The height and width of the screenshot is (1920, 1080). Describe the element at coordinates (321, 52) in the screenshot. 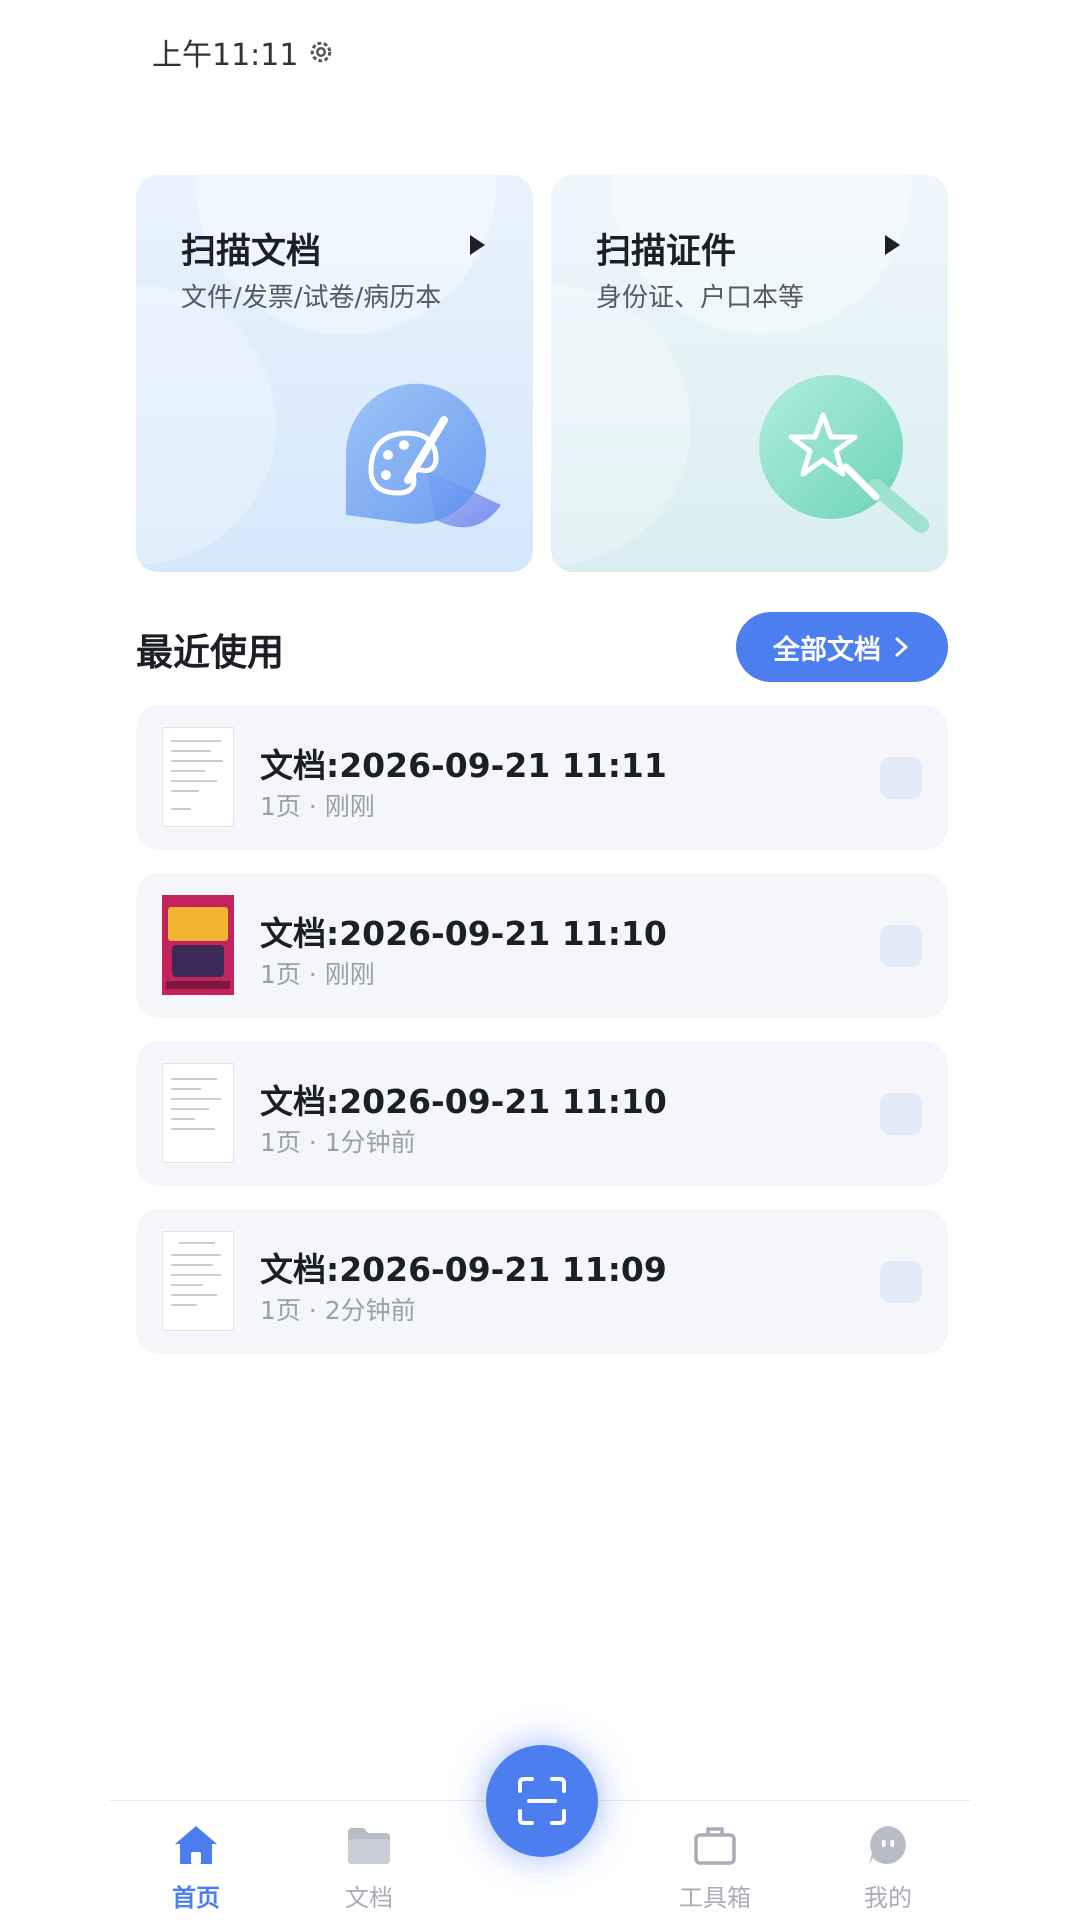

I see `gear-icon` at that location.